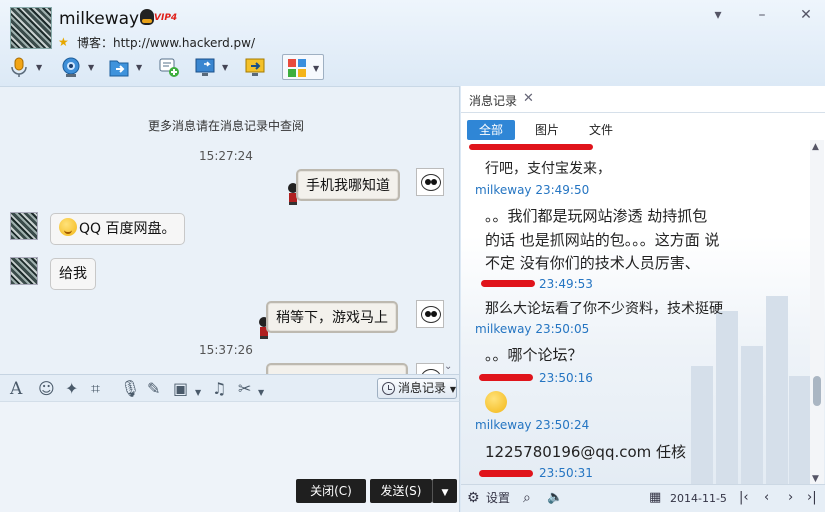 This screenshot has height=512, width=825. Describe the element at coordinates (348, 185) in the screenshot. I see `message-bubble-outgoing: 手机我哪知道` at that location.